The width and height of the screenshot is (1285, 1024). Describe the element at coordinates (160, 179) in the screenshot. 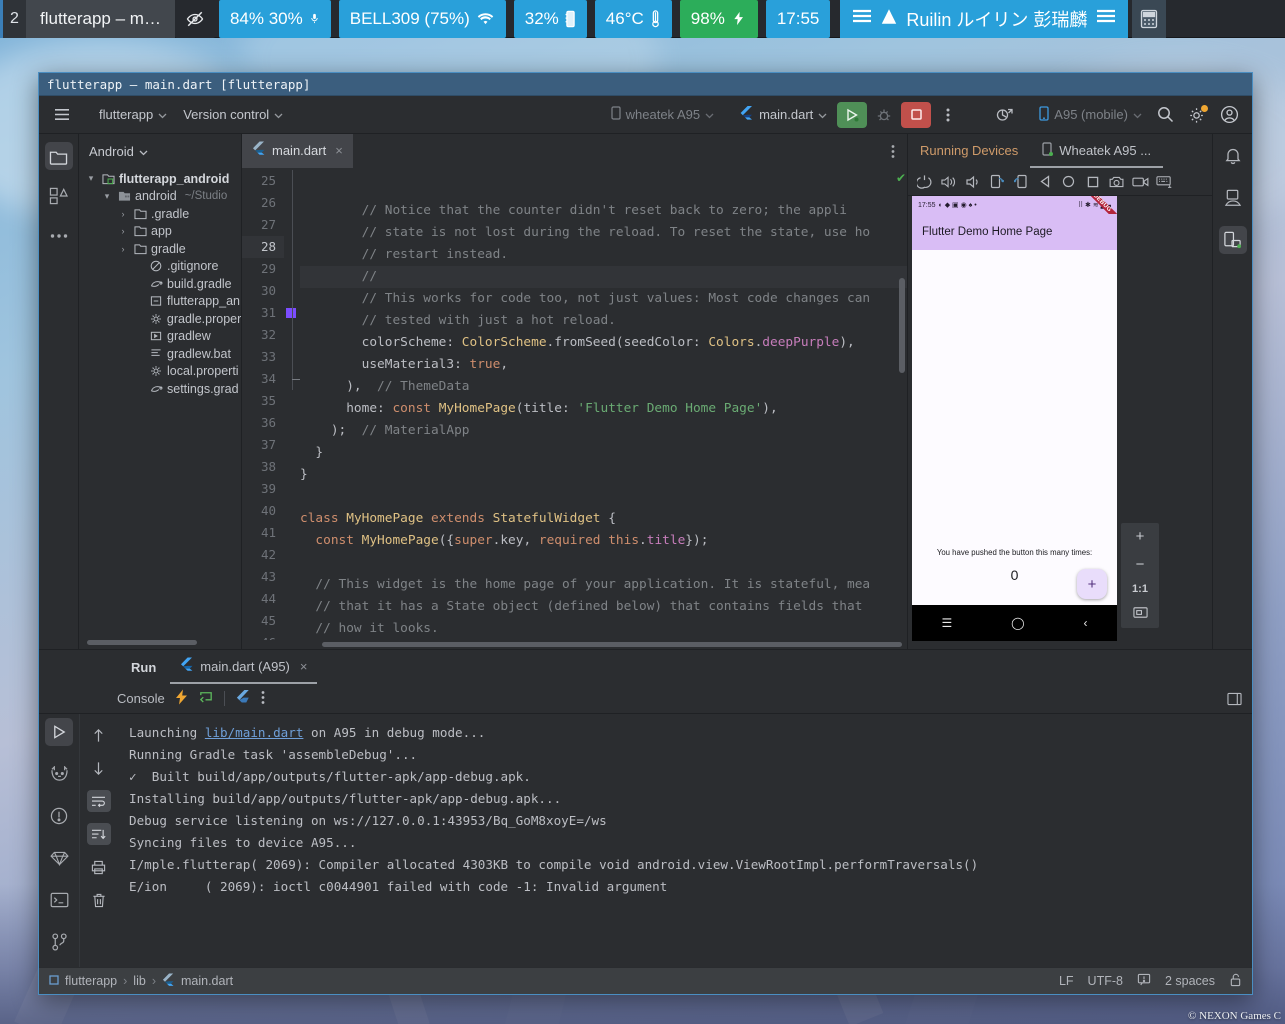

I see `tree-item: ▾ flutterapp_android` at that location.